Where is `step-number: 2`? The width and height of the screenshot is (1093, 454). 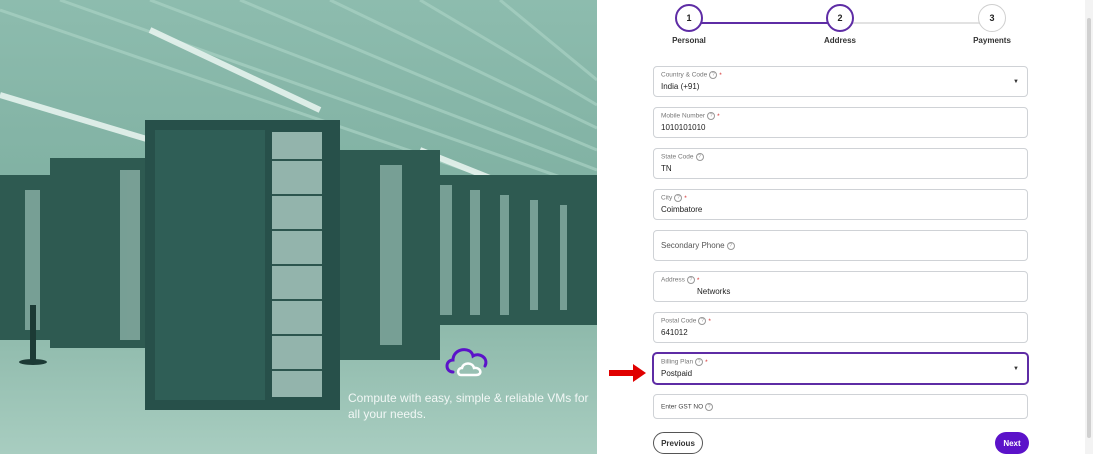 step-number: 2 is located at coordinates (840, 18).